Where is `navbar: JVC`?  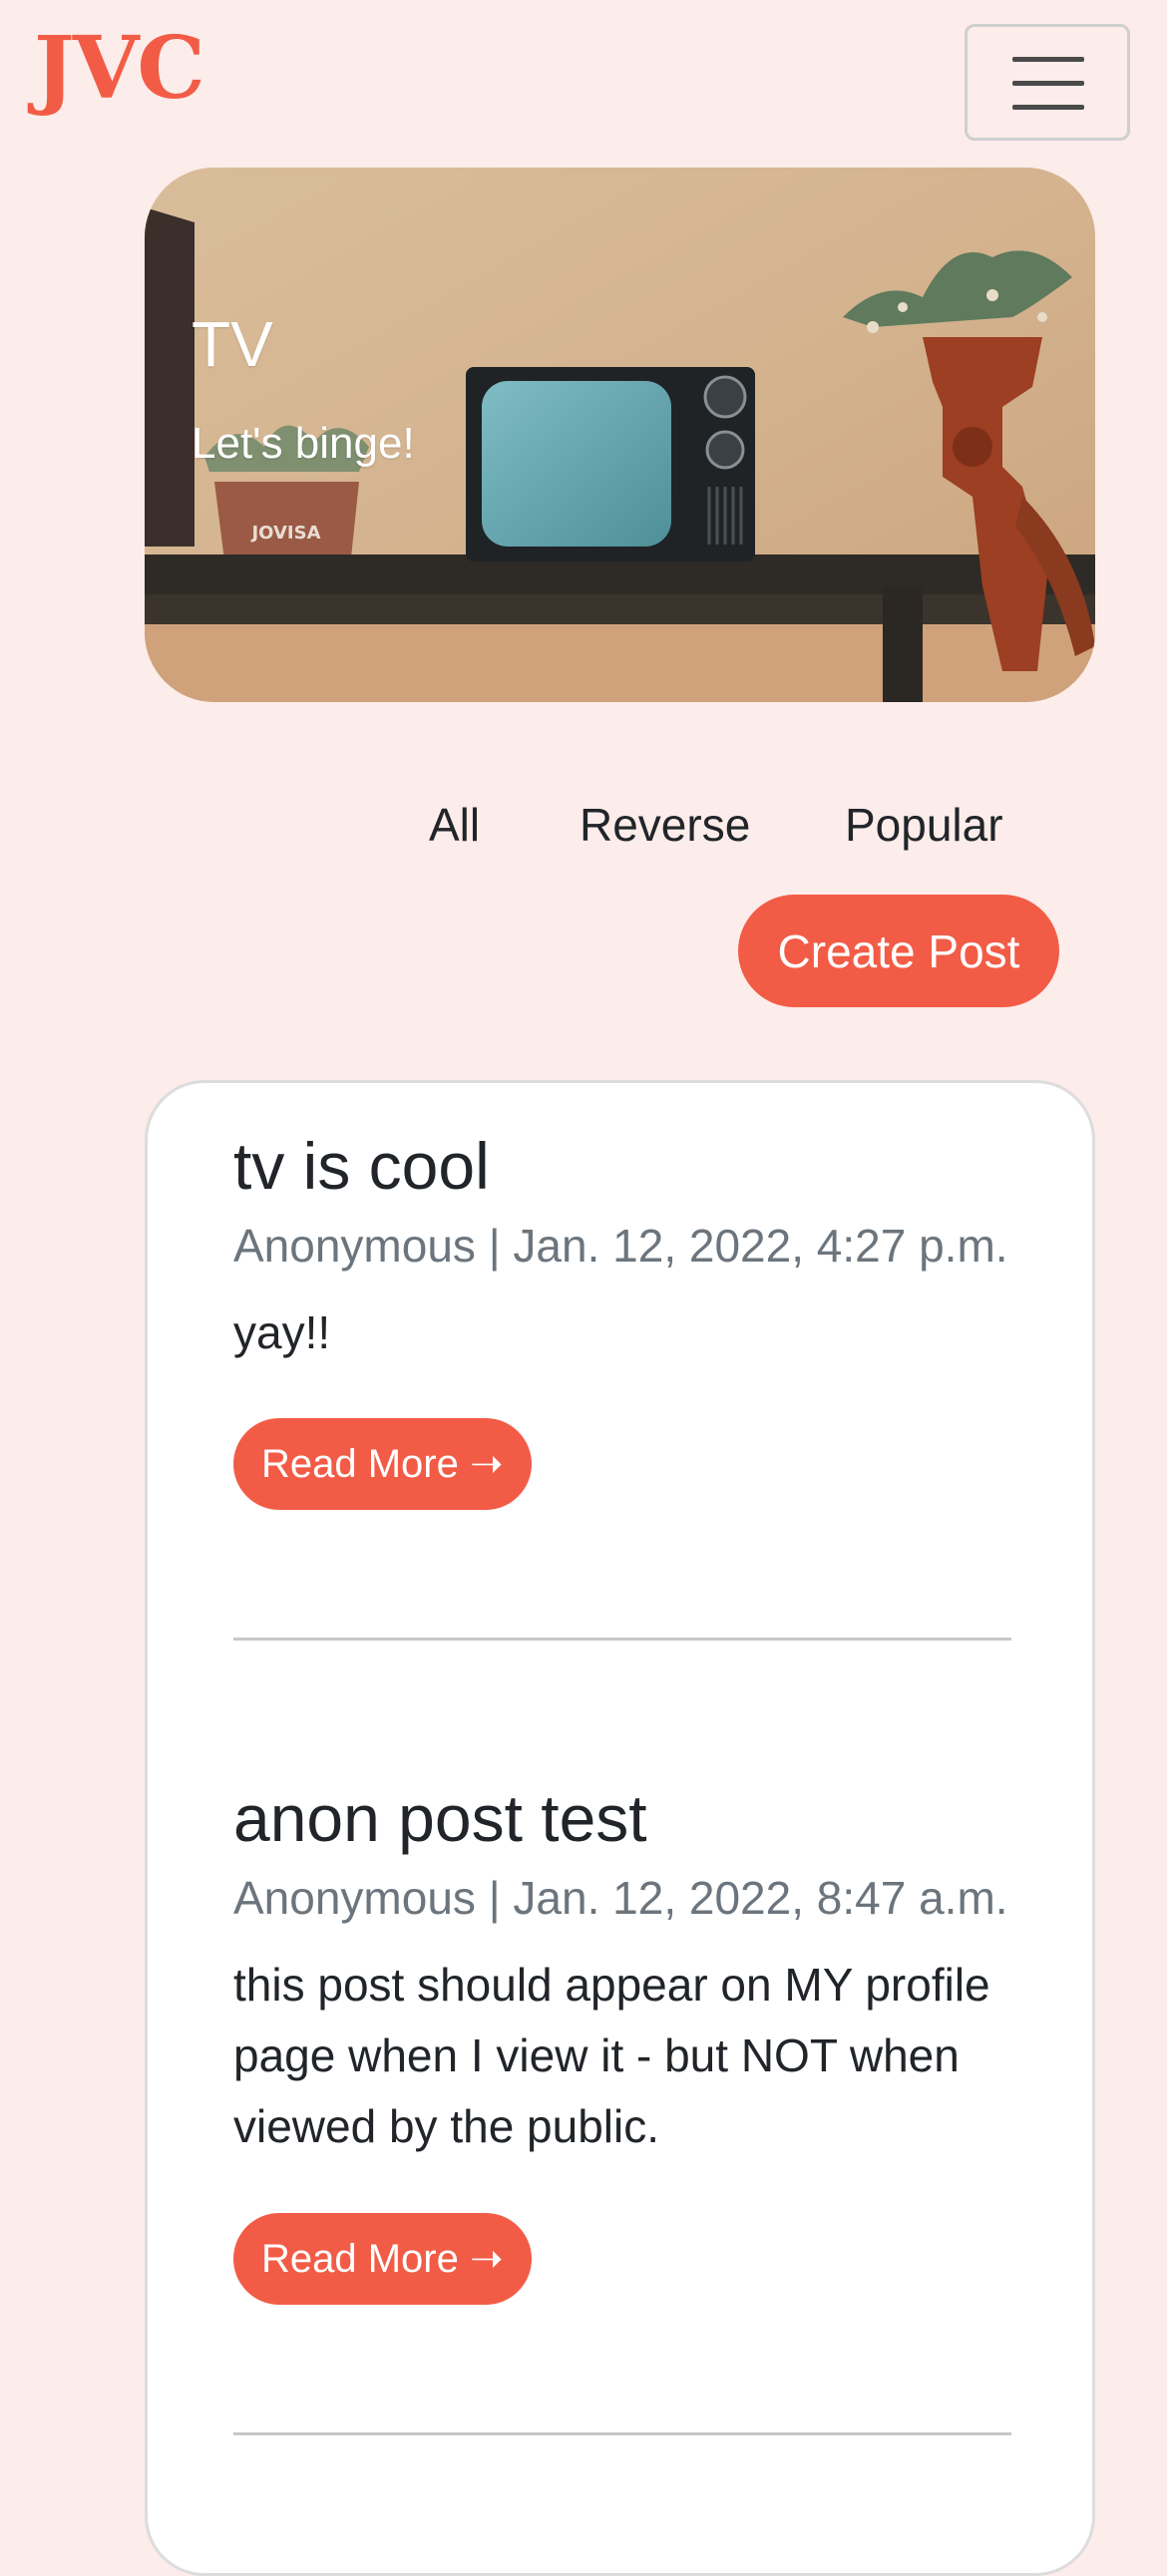 navbar: JVC is located at coordinates (583, 82).